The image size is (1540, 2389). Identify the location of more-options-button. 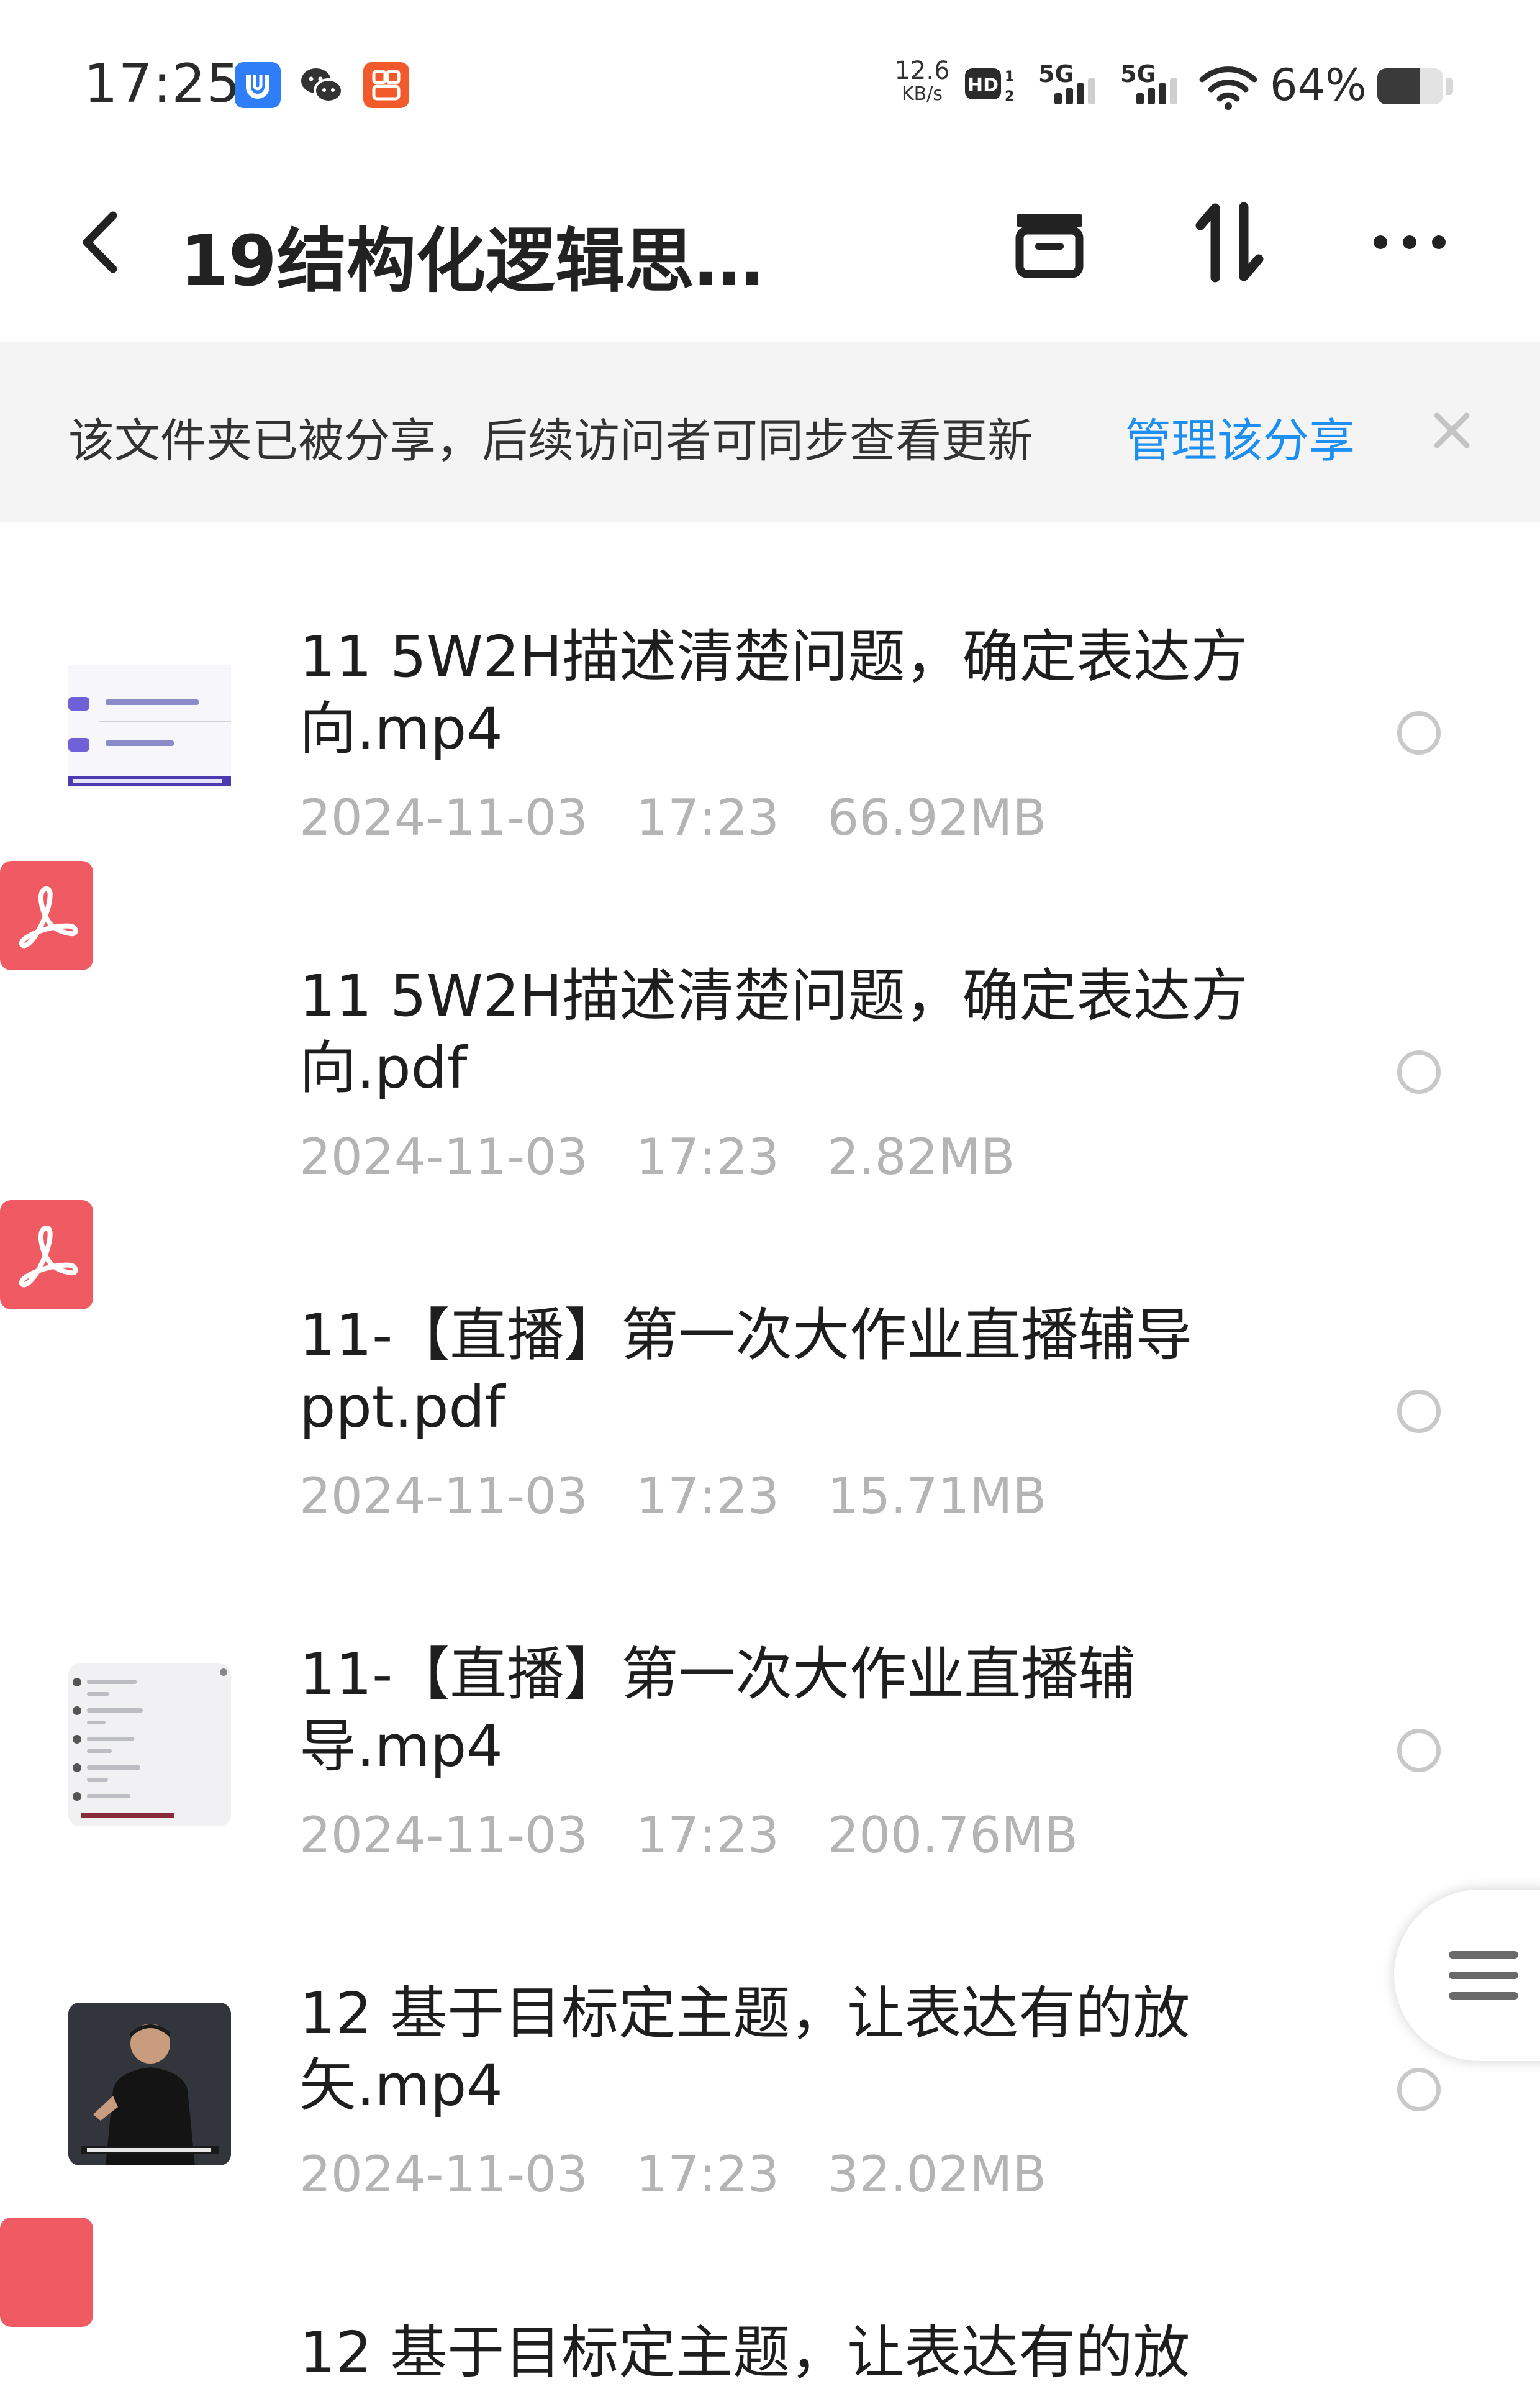
(1409, 242).